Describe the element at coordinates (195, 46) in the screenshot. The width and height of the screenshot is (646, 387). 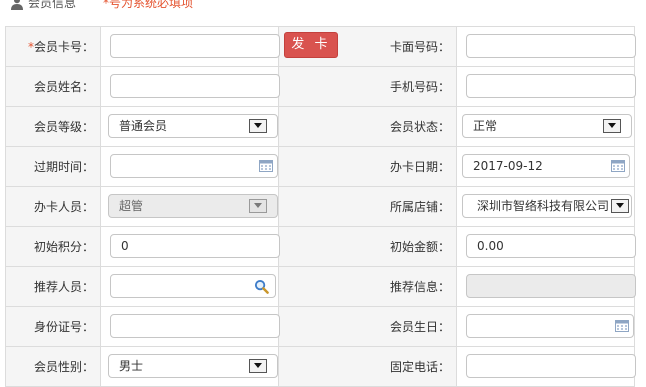
I see `card-no-input` at that location.